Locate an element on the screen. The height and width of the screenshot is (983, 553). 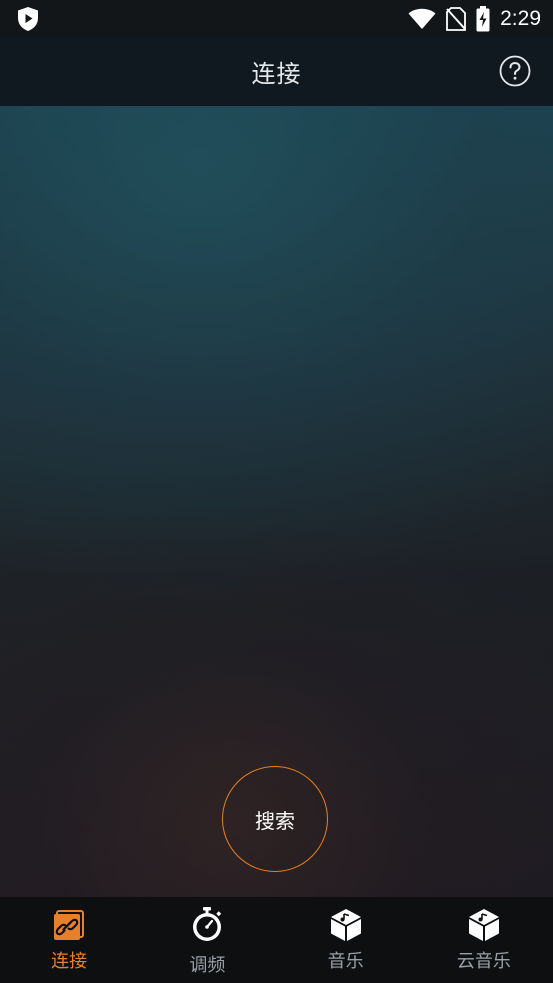
top-app-bar: 连接 is located at coordinates (276, 71).